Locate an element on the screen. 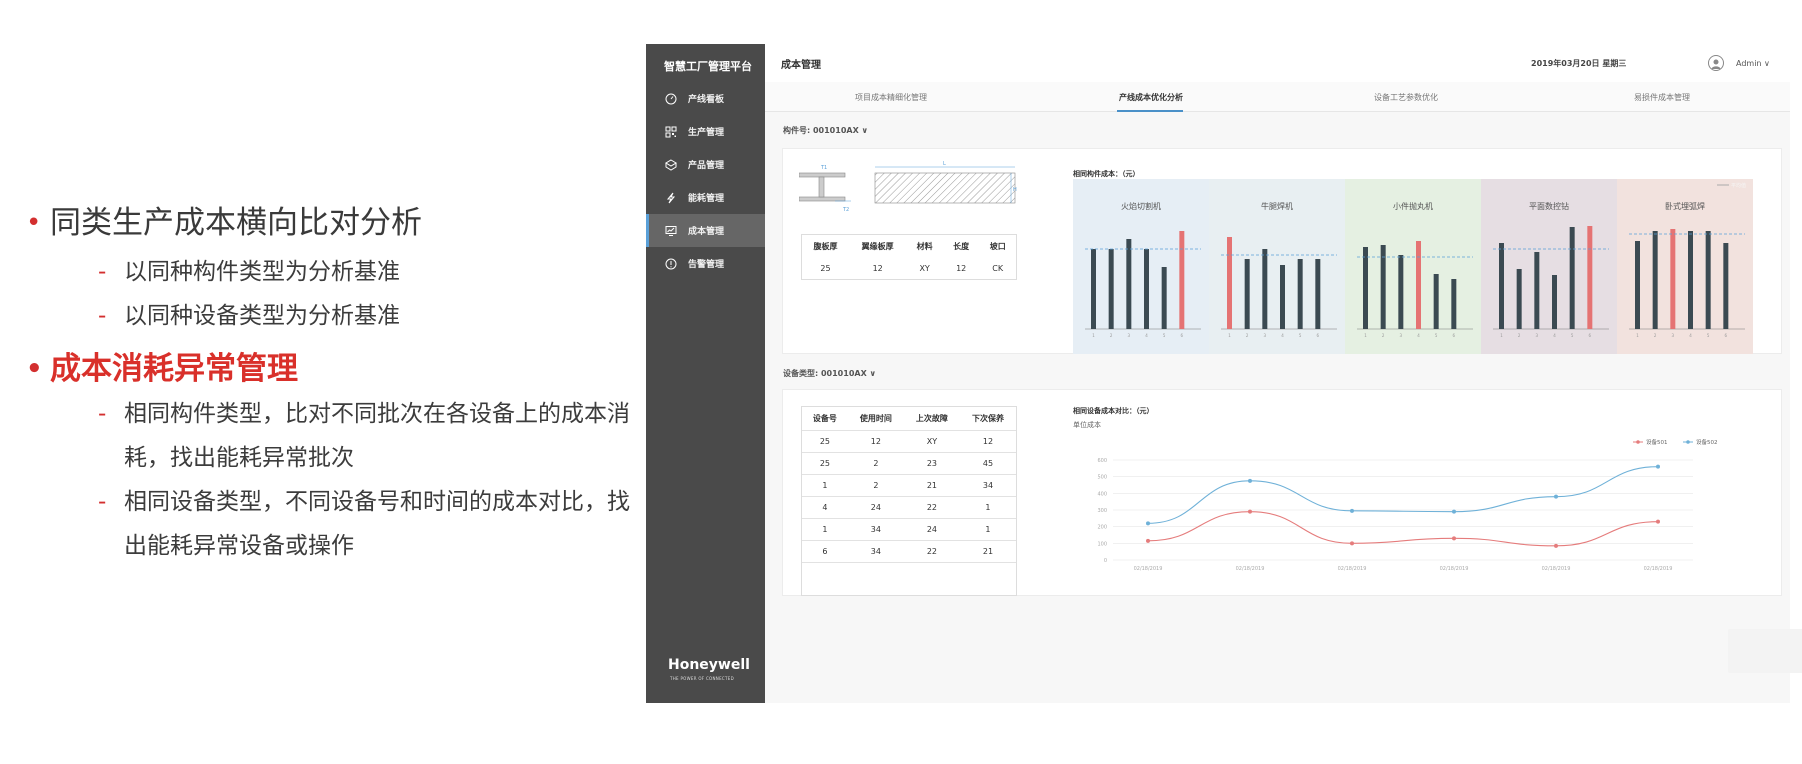 This screenshot has height=764, width=1802. table-row: 4 24 22 1 is located at coordinates (909, 507).